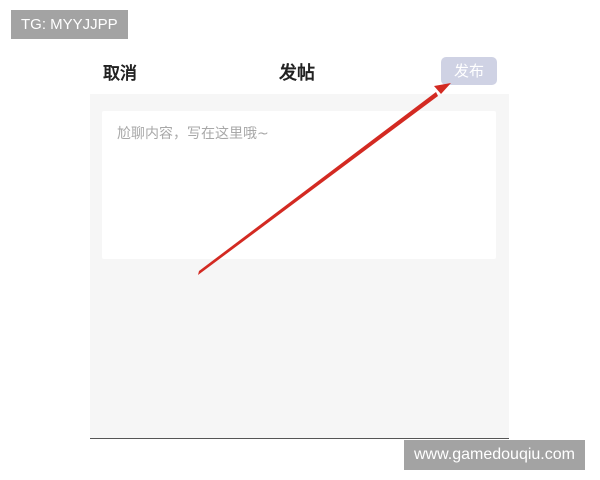 Image resolution: width=600 pixels, height=480 pixels. Describe the element at coordinates (120, 71) in the screenshot. I see `cancel-button: 取消` at that location.